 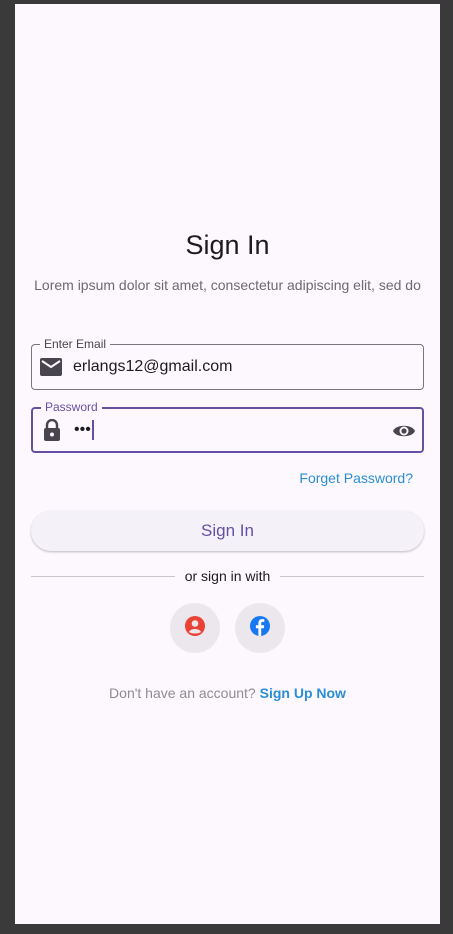 I want to click on password-field-label: Password, so click(x=71, y=407).